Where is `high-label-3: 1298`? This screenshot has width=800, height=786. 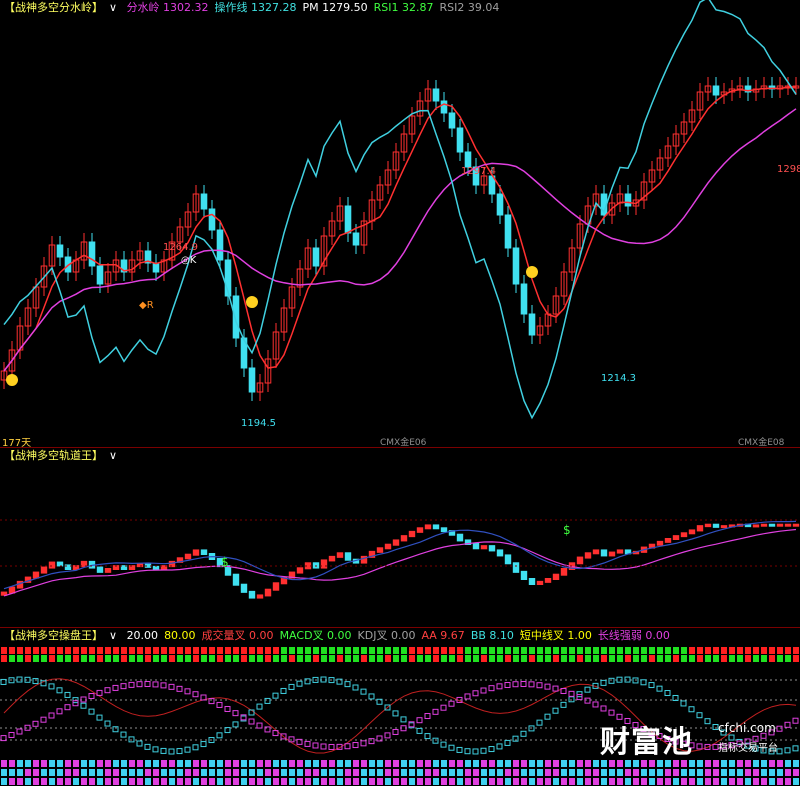 high-label-3: 1298 is located at coordinates (788, 169).